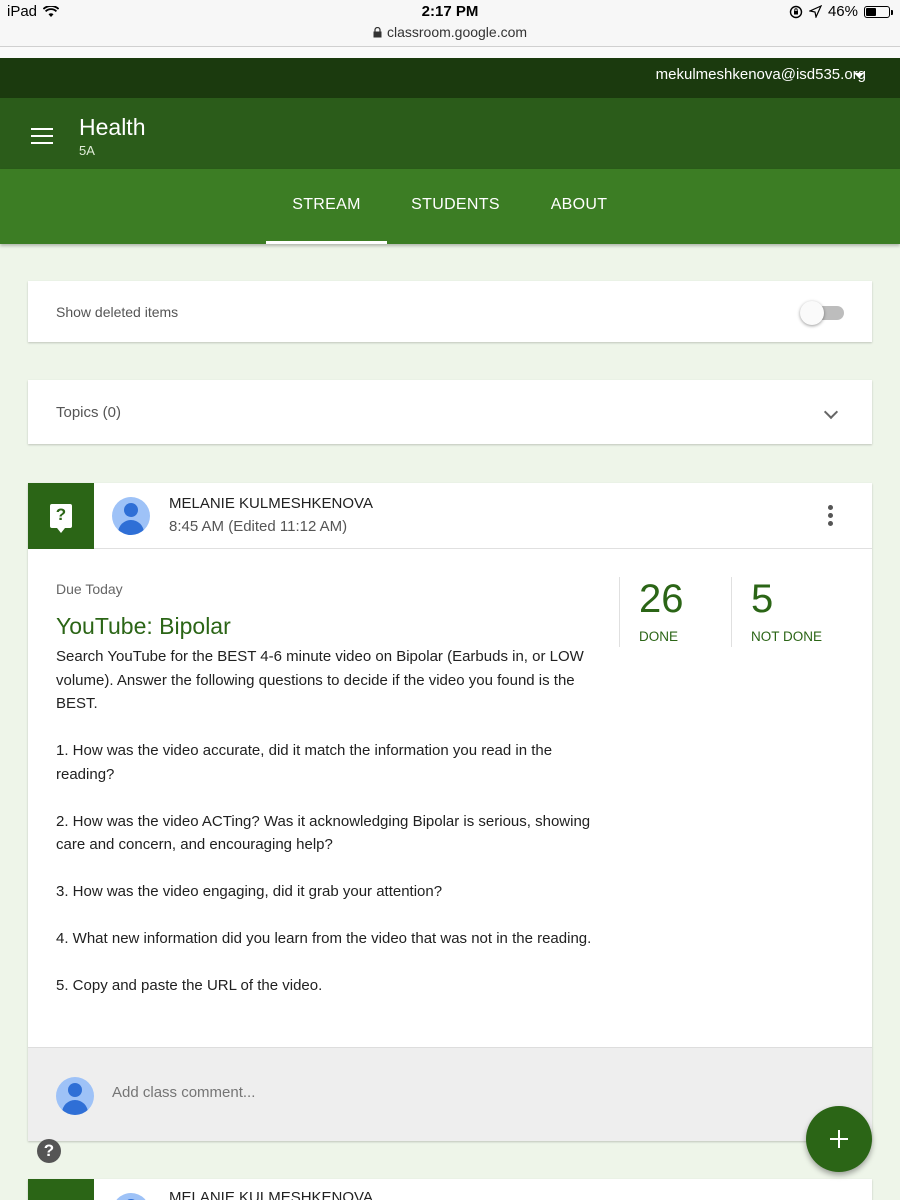 This screenshot has height=1200, width=900. What do you see at coordinates (362, 1092) in the screenshot?
I see `class-comment-input` at bounding box center [362, 1092].